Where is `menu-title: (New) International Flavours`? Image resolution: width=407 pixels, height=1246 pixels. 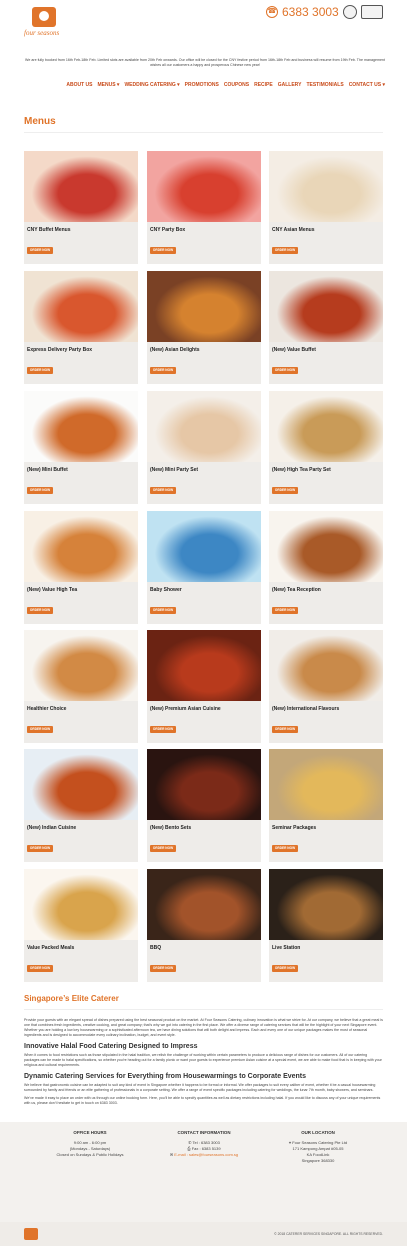
menu-title: (New) International Flavours is located at coordinates (305, 709).